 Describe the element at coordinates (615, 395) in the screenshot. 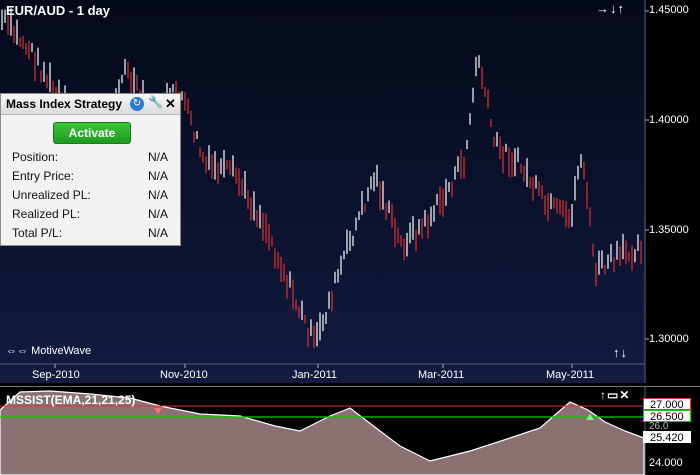

I see `indicator-controls-icon: ↑▭✕` at that location.